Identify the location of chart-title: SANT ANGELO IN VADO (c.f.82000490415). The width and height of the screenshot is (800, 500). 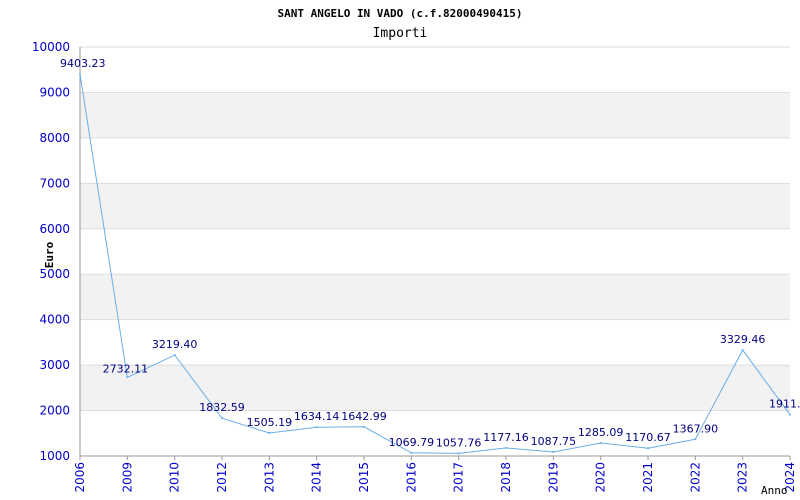
(399, 13).